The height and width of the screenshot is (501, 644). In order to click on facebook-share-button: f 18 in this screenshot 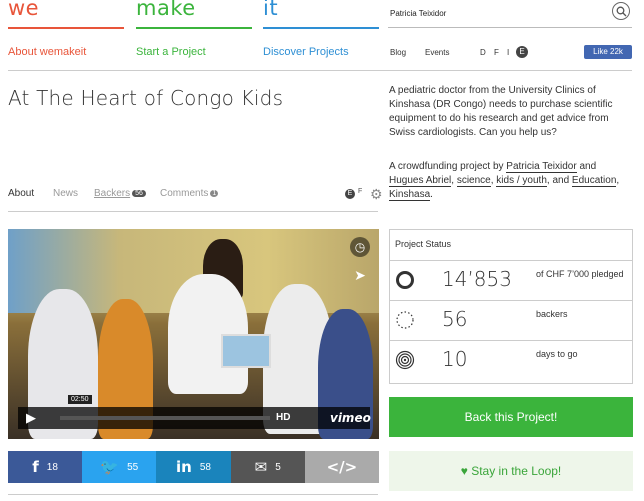, I will do `click(45, 467)`.